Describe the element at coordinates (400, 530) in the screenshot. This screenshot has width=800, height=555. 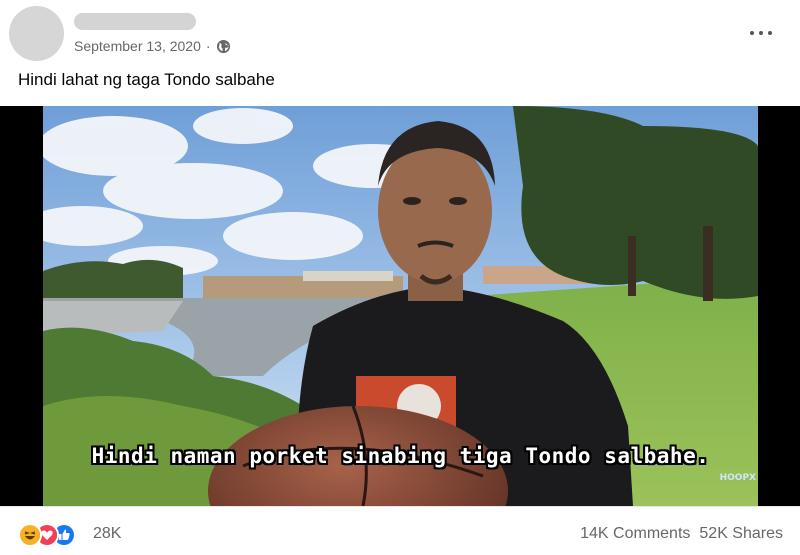
I see `post-footer: 28K 14K Comments 52K Shares` at that location.